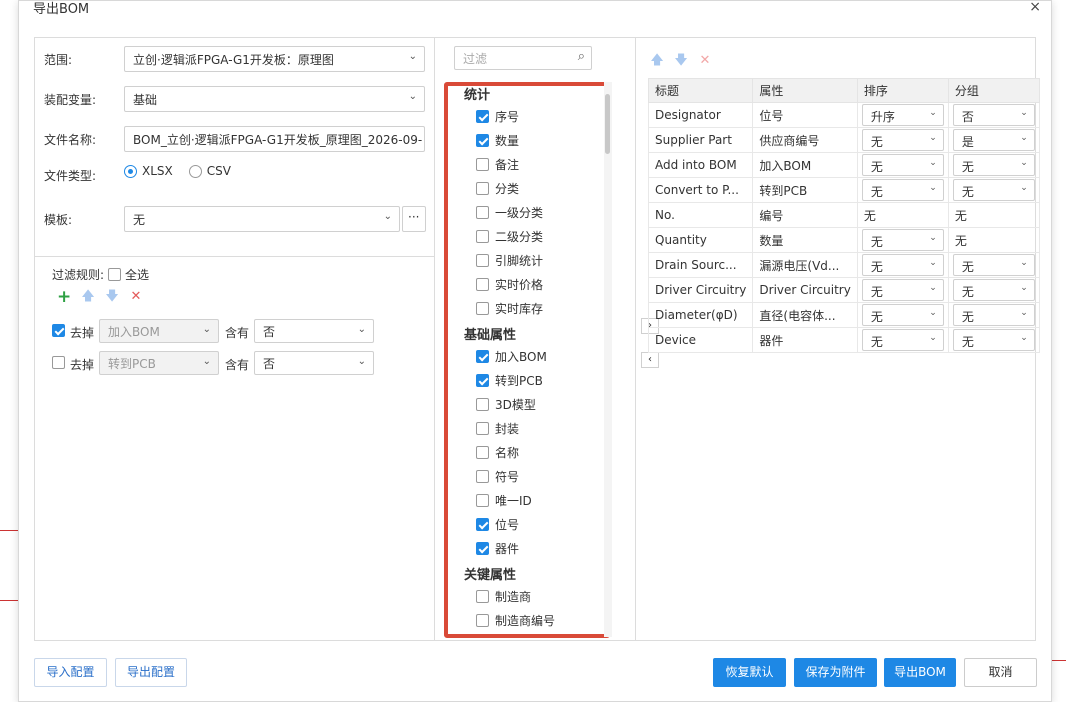 This screenshot has height=702, width=1066. I want to click on scrollbar-thumb, so click(607, 124).